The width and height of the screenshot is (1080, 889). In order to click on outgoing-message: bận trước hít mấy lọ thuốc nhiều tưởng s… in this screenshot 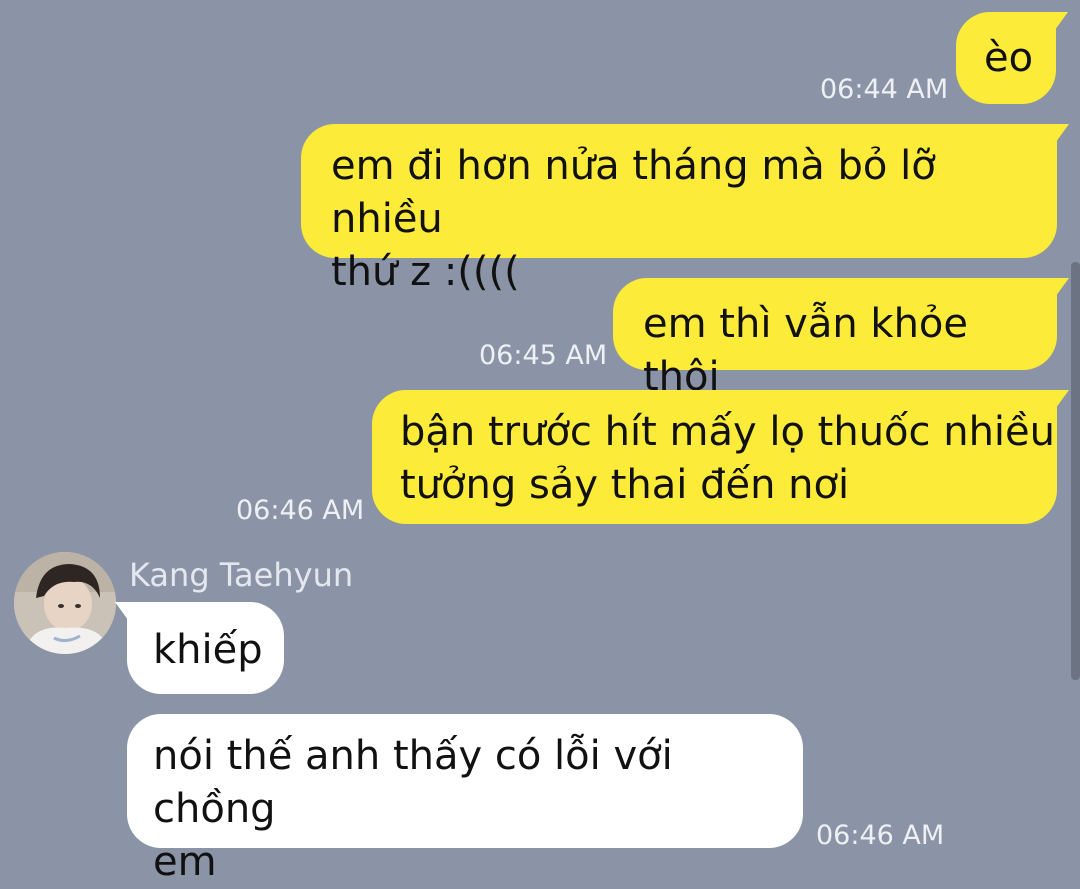, I will do `click(720, 457)`.